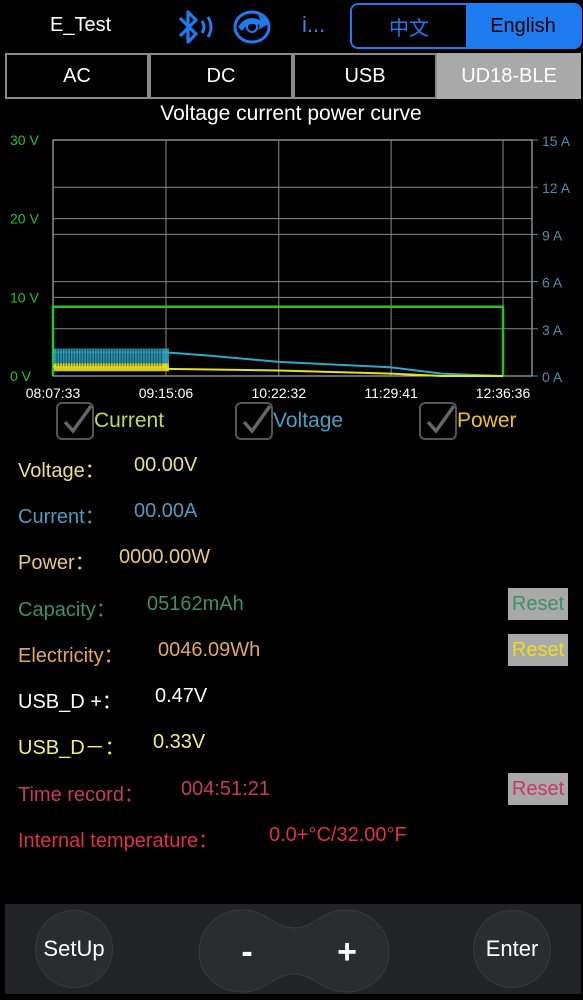 This screenshot has height=1000, width=583. What do you see at coordinates (56, 563) in the screenshot?
I see `power-label: Power：` at bounding box center [56, 563].